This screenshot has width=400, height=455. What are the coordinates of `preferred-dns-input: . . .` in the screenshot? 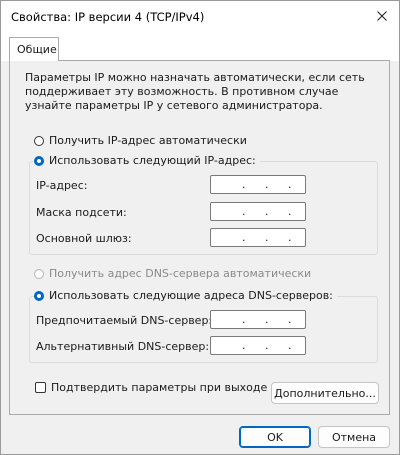 It's located at (258, 319).